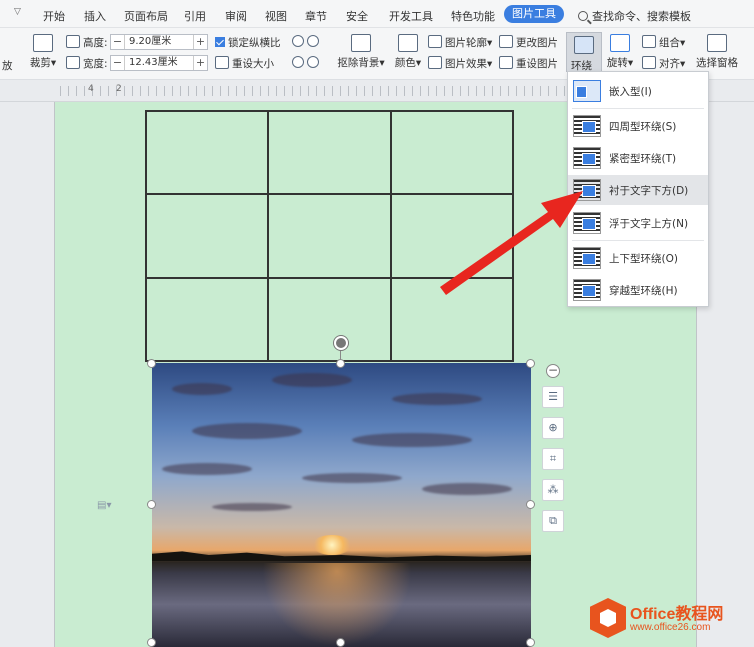  I want to click on through-wrap-icon, so click(587, 290).